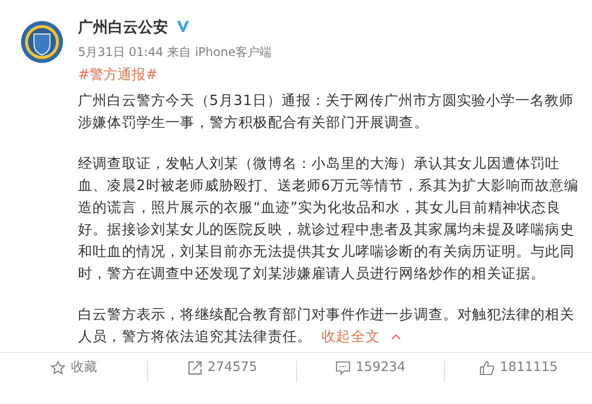  I want to click on author-name: 广州白云公安, so click(123, 27).